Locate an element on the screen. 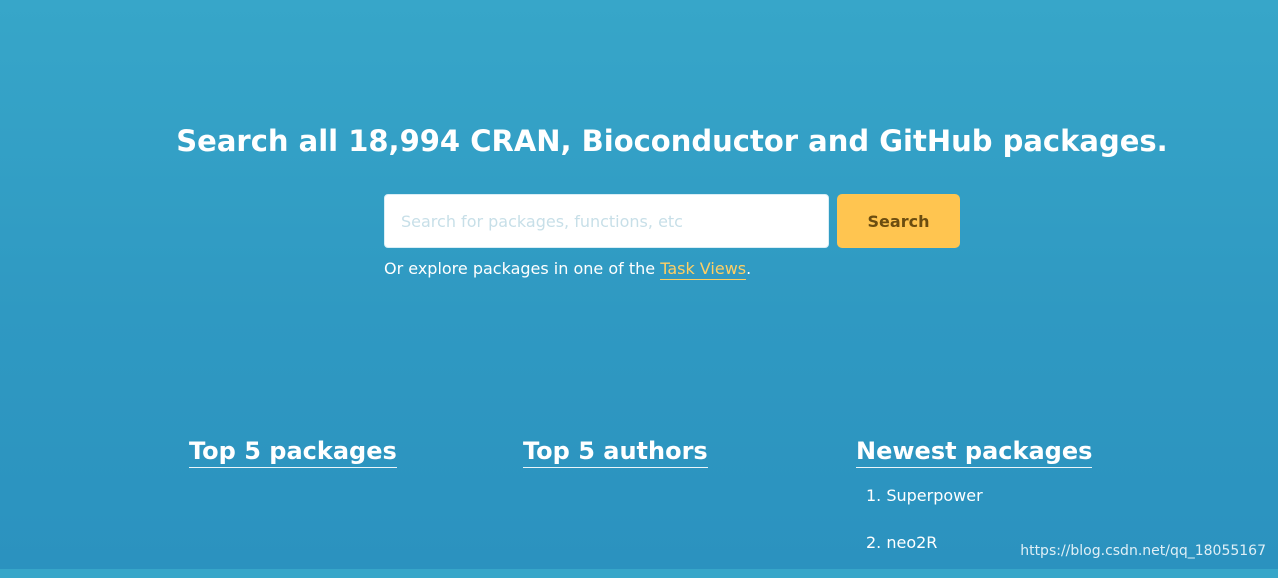  newest-packages-list: 1. Superpower 2. neo2R is located at coordinates (1006, 531).